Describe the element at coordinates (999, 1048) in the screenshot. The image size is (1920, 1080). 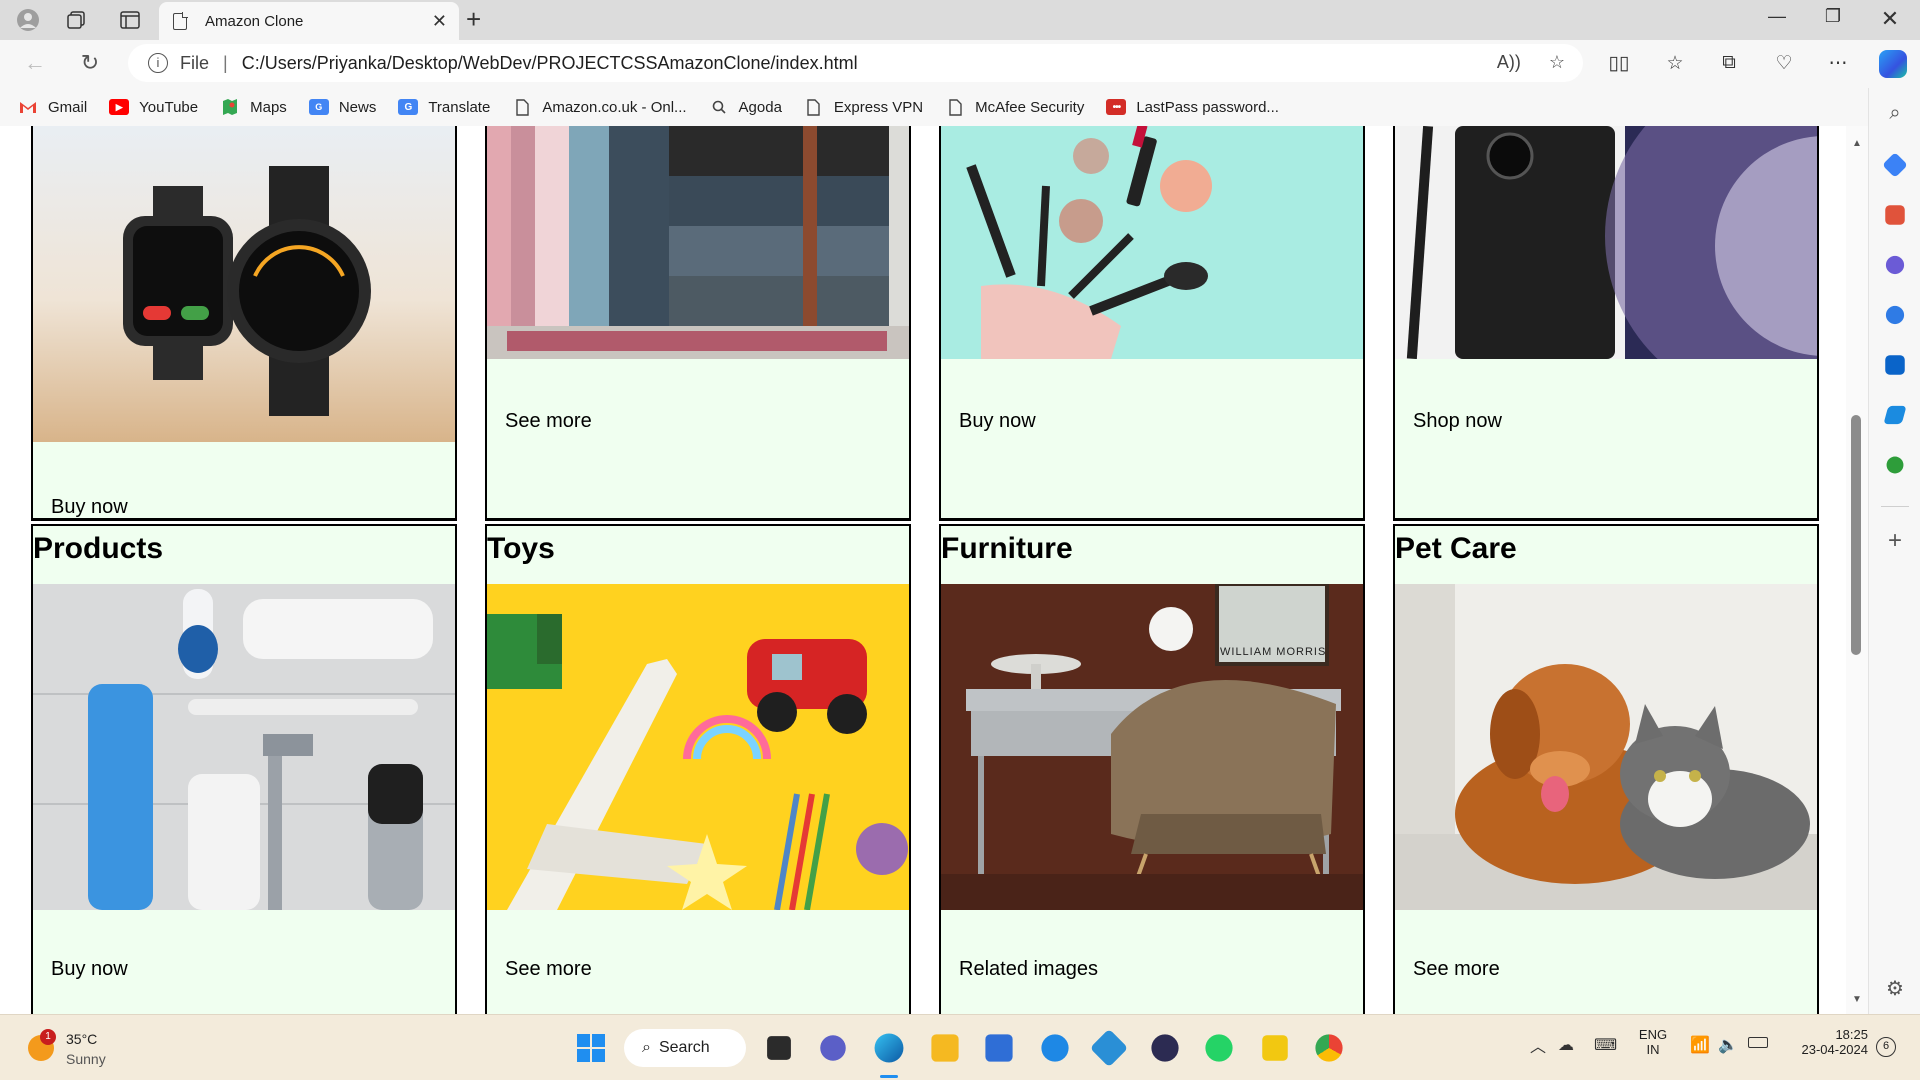
I see `store-icon` at that location.